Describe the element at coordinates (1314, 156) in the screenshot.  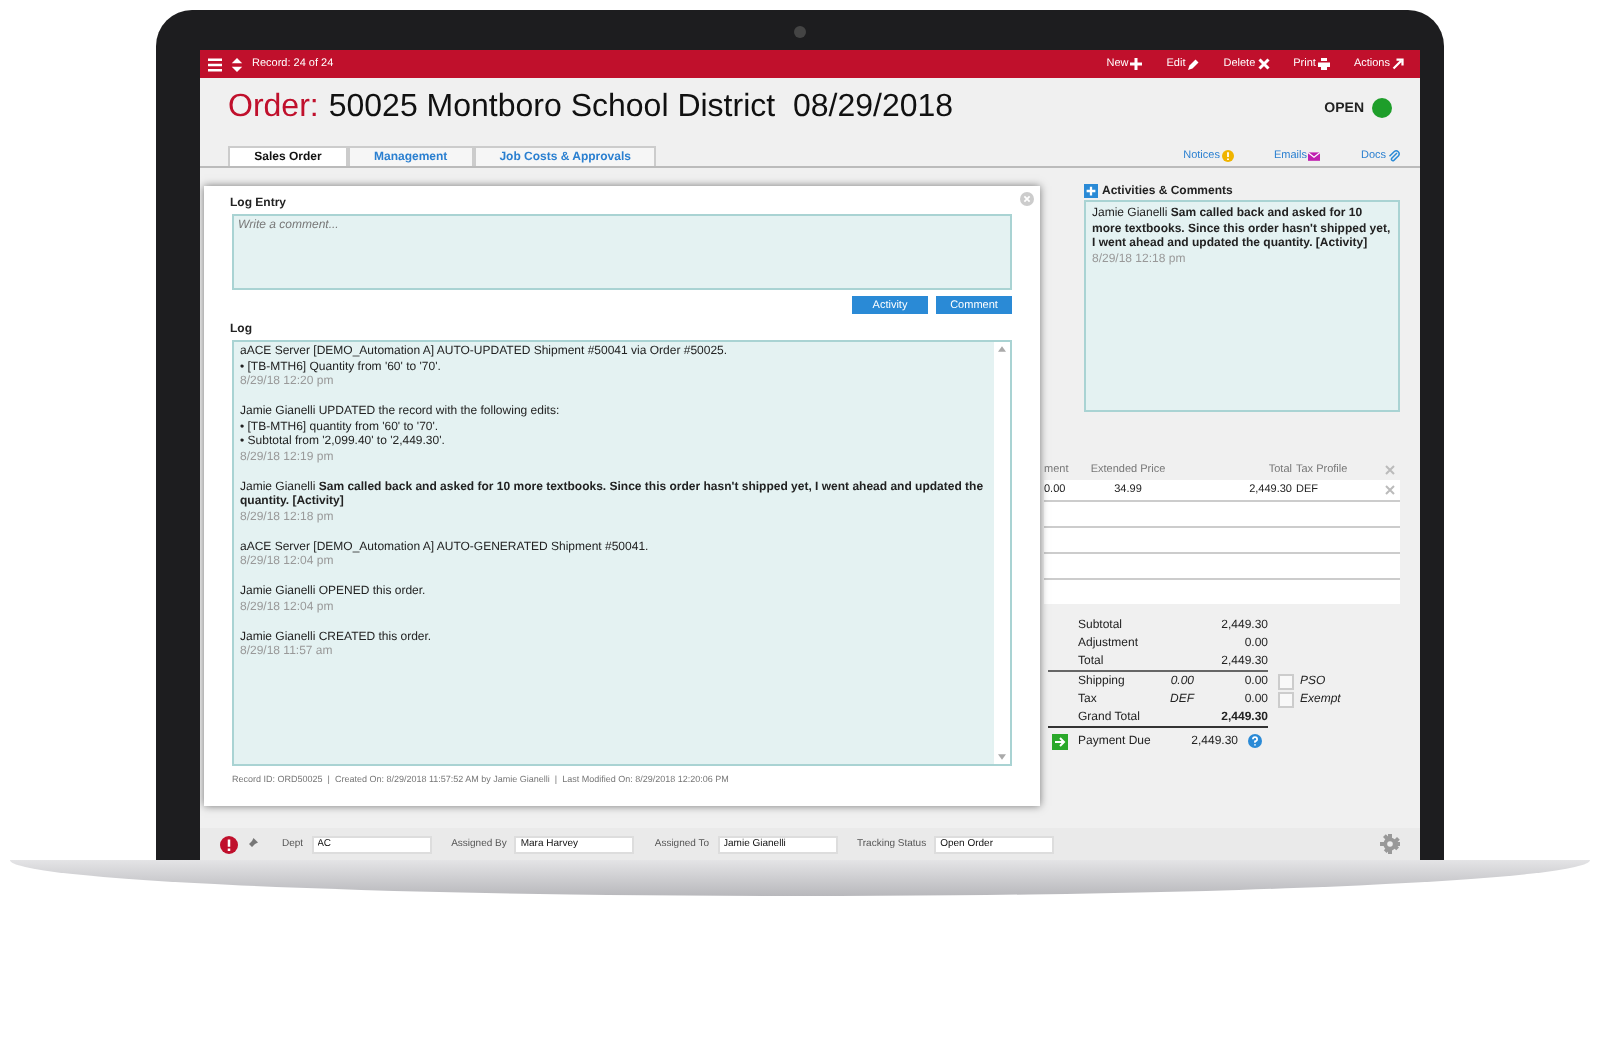
I see `envelope-icon` at that location.